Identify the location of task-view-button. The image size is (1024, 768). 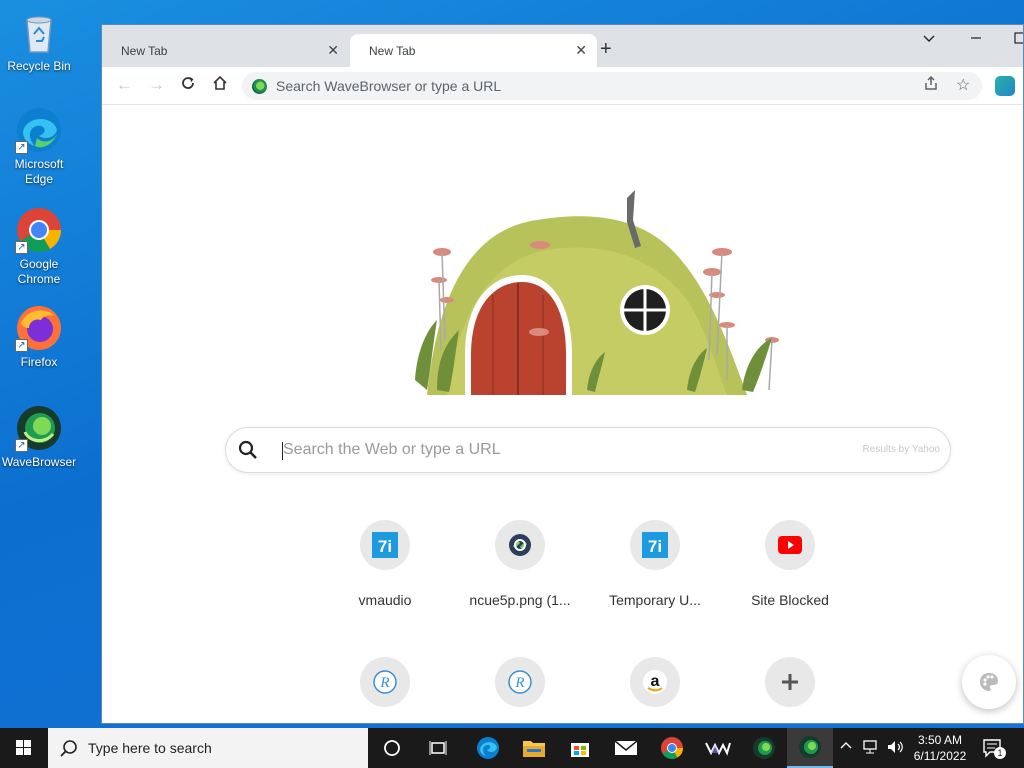
(438, 748).